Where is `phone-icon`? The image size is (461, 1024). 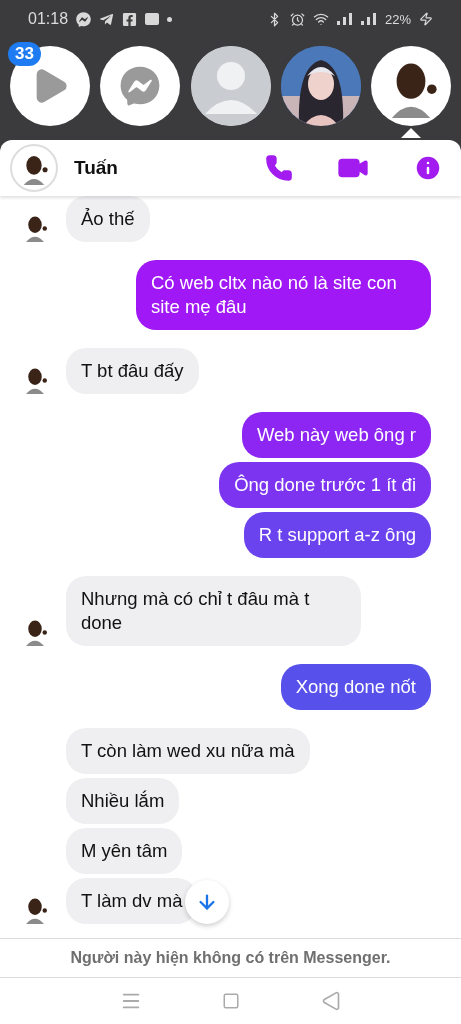
phone-icon is located at coordinates (279, 167).